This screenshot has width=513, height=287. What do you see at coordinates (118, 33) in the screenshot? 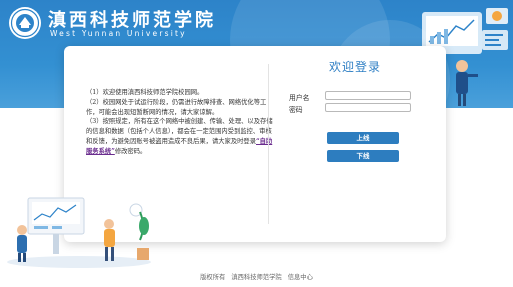
I see `school-name-en: West Yunnan University` at bounding box center [118, 33].